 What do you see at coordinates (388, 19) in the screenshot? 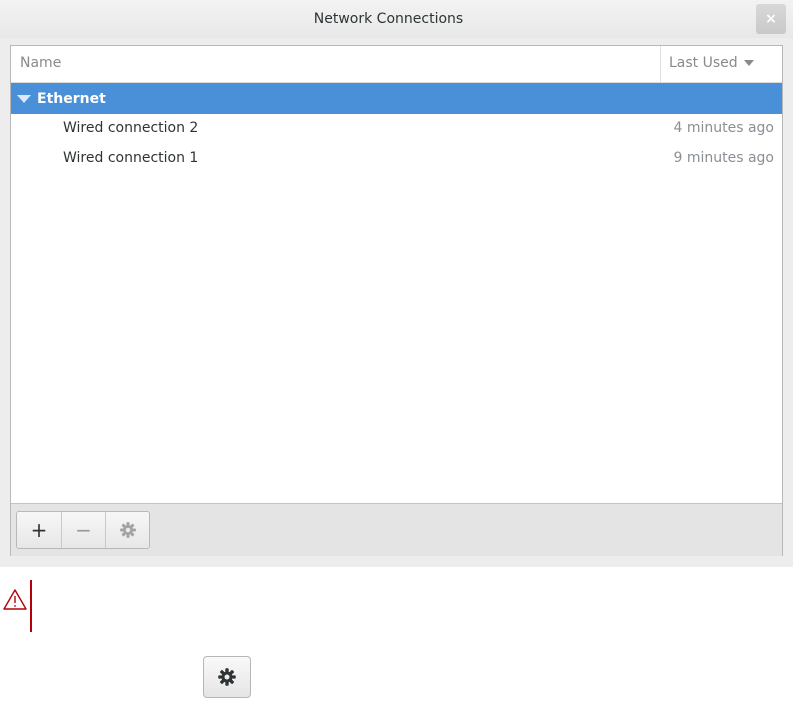
I see `window-title: Network Connections` at bounding box center [388, 19].